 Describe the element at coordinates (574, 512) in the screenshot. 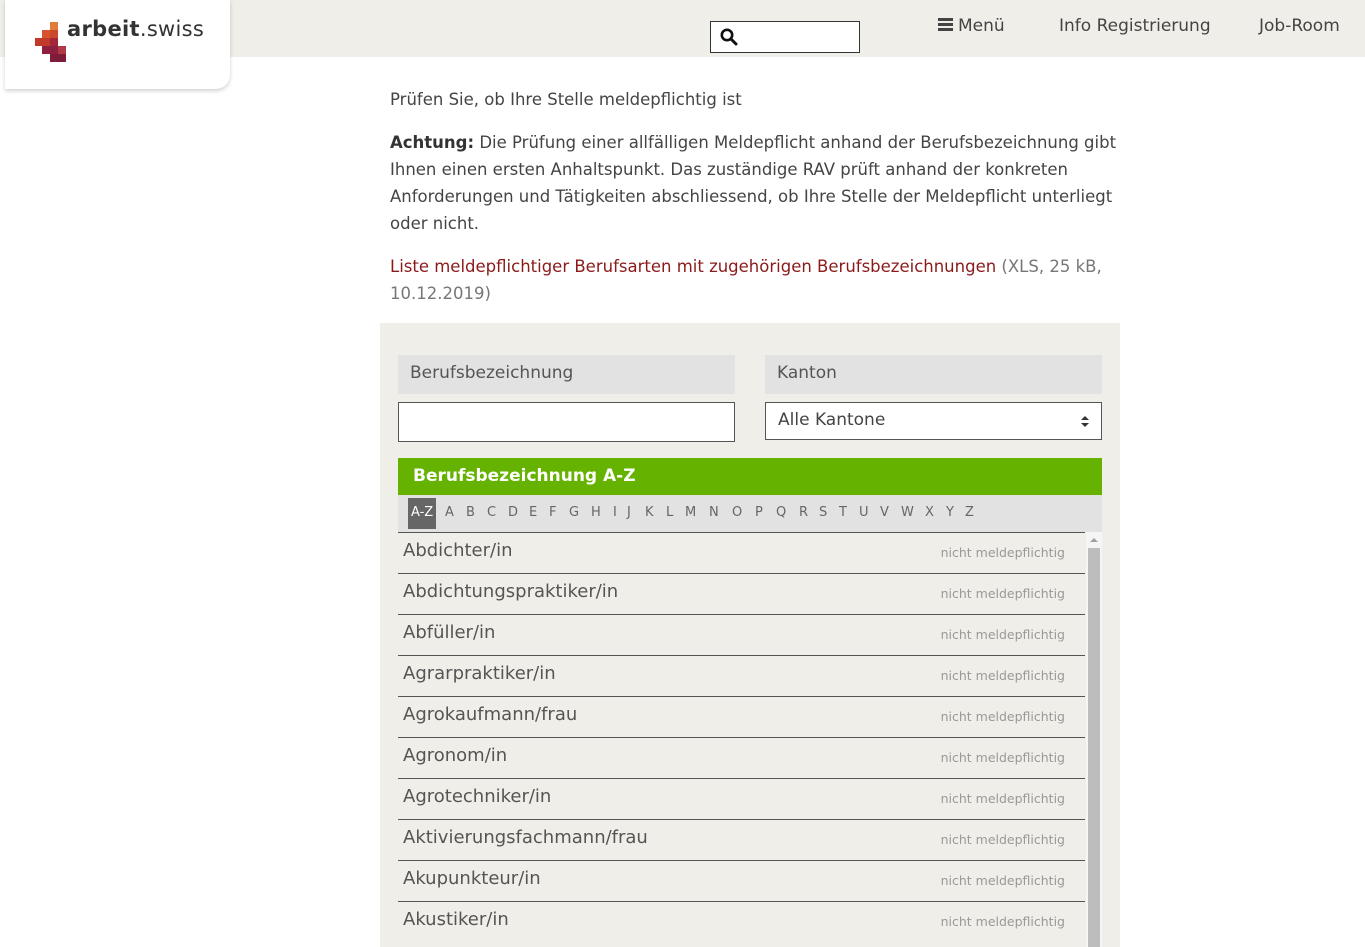

I see `alpha-g: G` at that location.